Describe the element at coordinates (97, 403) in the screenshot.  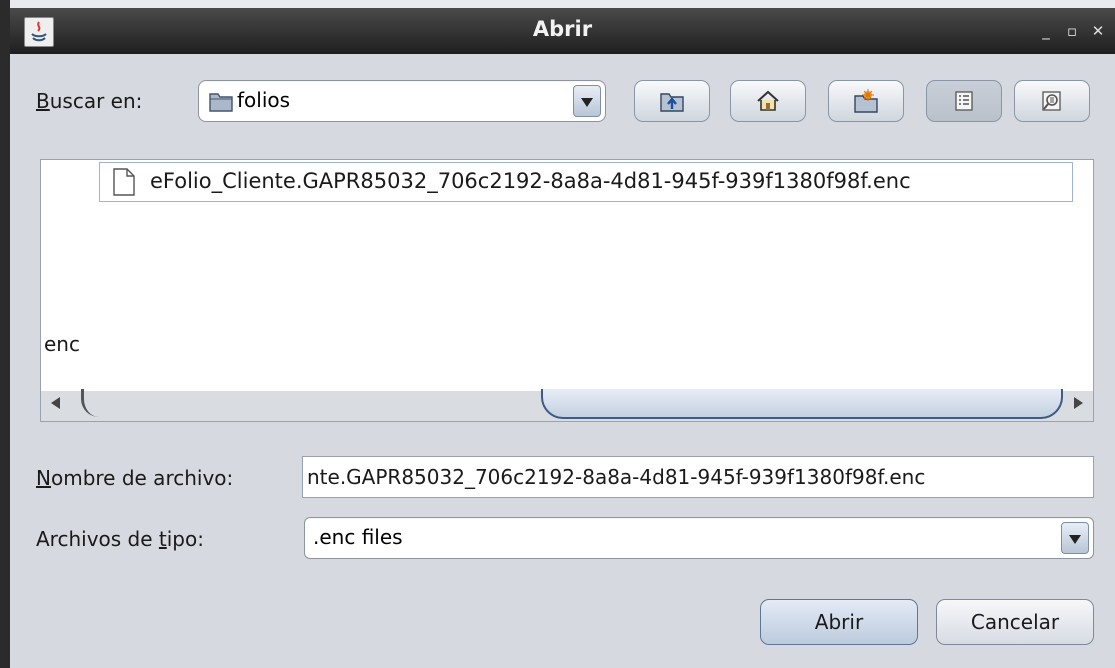
I see `scroll-track` at that location.